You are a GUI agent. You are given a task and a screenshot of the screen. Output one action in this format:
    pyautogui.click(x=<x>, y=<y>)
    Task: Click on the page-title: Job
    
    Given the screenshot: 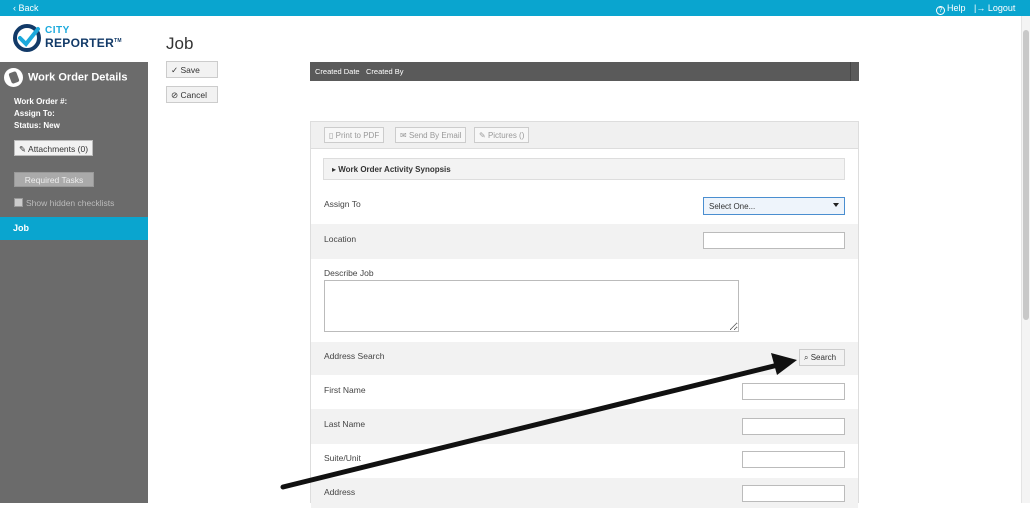 What is the action you would take?
    pyautogui.click(x=180, y=43)
    